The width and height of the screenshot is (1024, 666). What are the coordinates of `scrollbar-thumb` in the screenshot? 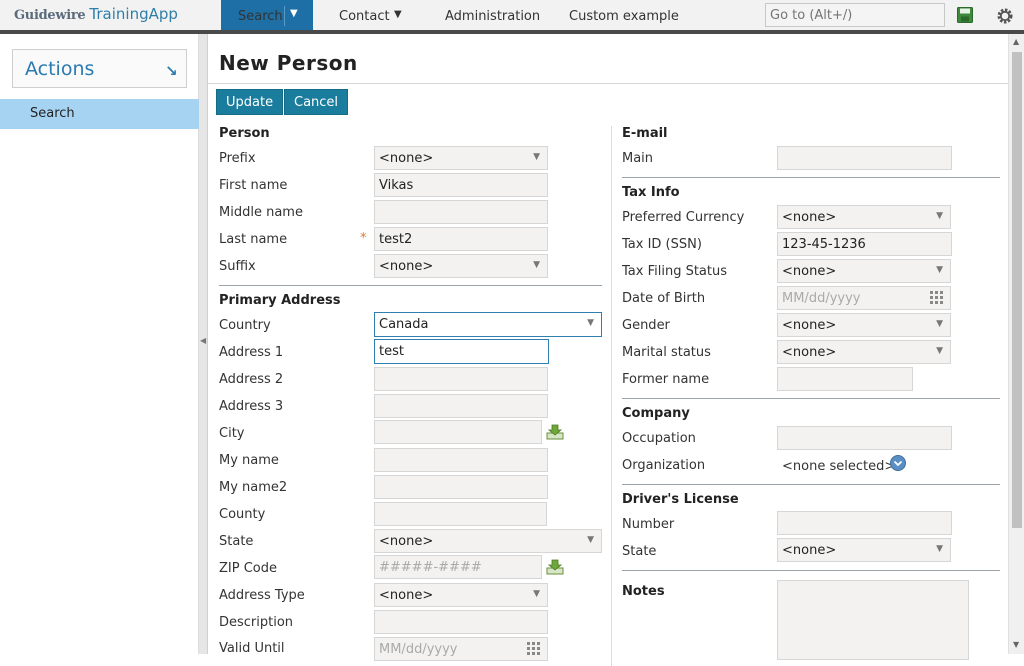 It's located at (1017, 290).